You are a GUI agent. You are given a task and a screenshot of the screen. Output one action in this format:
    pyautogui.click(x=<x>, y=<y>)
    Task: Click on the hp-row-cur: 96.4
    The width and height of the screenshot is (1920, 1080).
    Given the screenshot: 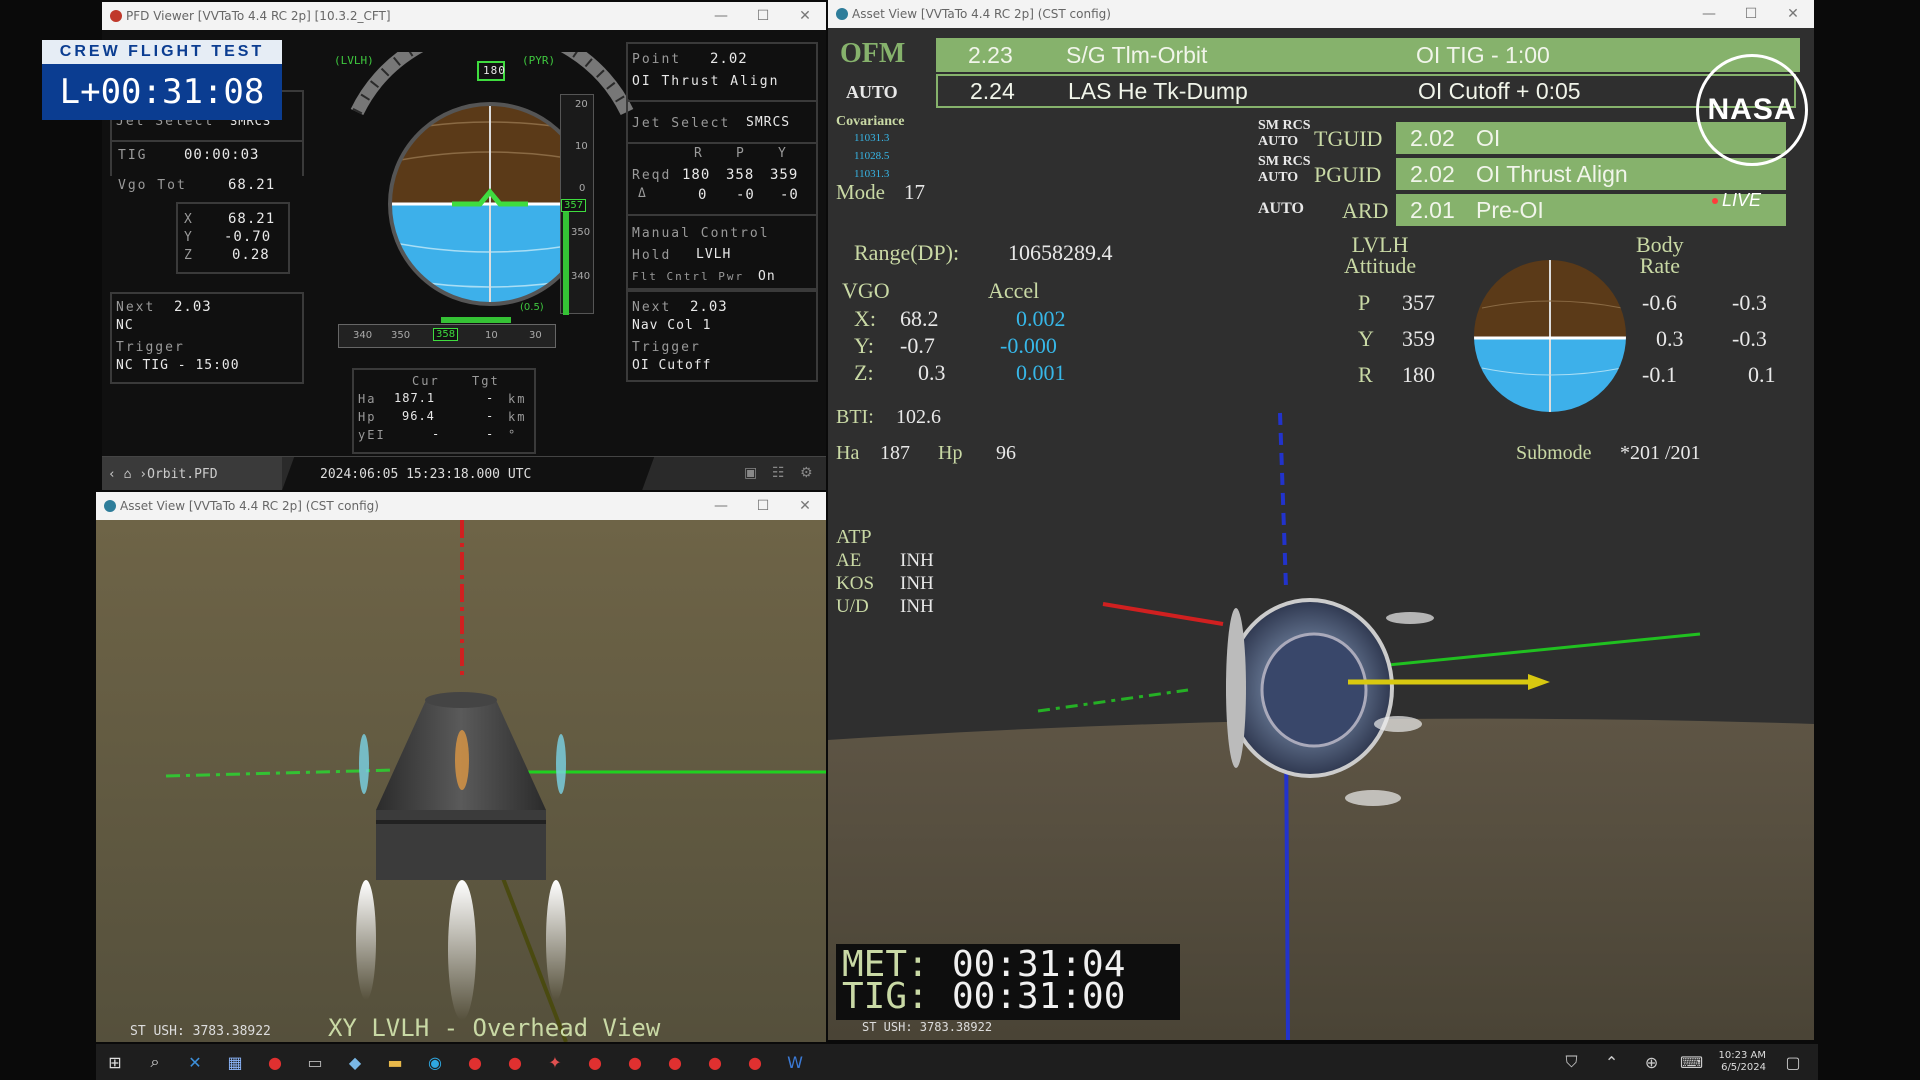 What is the action you would take?
    pyautogui.click(x=418, y=416)
    